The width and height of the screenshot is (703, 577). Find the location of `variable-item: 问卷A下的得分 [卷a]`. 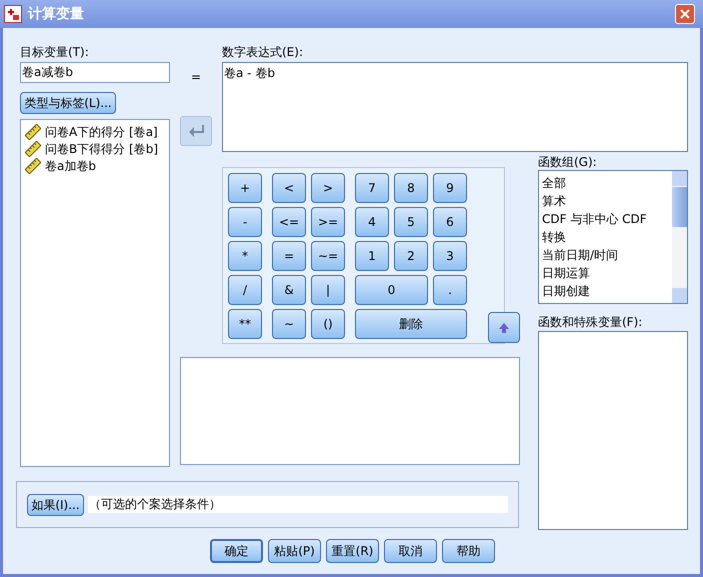

variable-item: 问卷A下的得分 [卷a] is located at coordinates (101, 131).